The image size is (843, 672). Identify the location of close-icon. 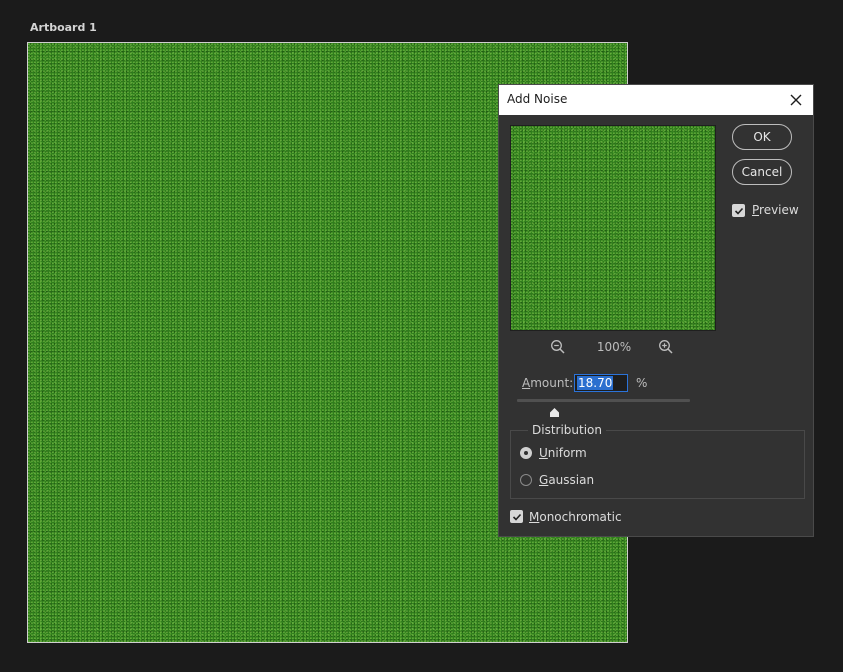
(796, 100).